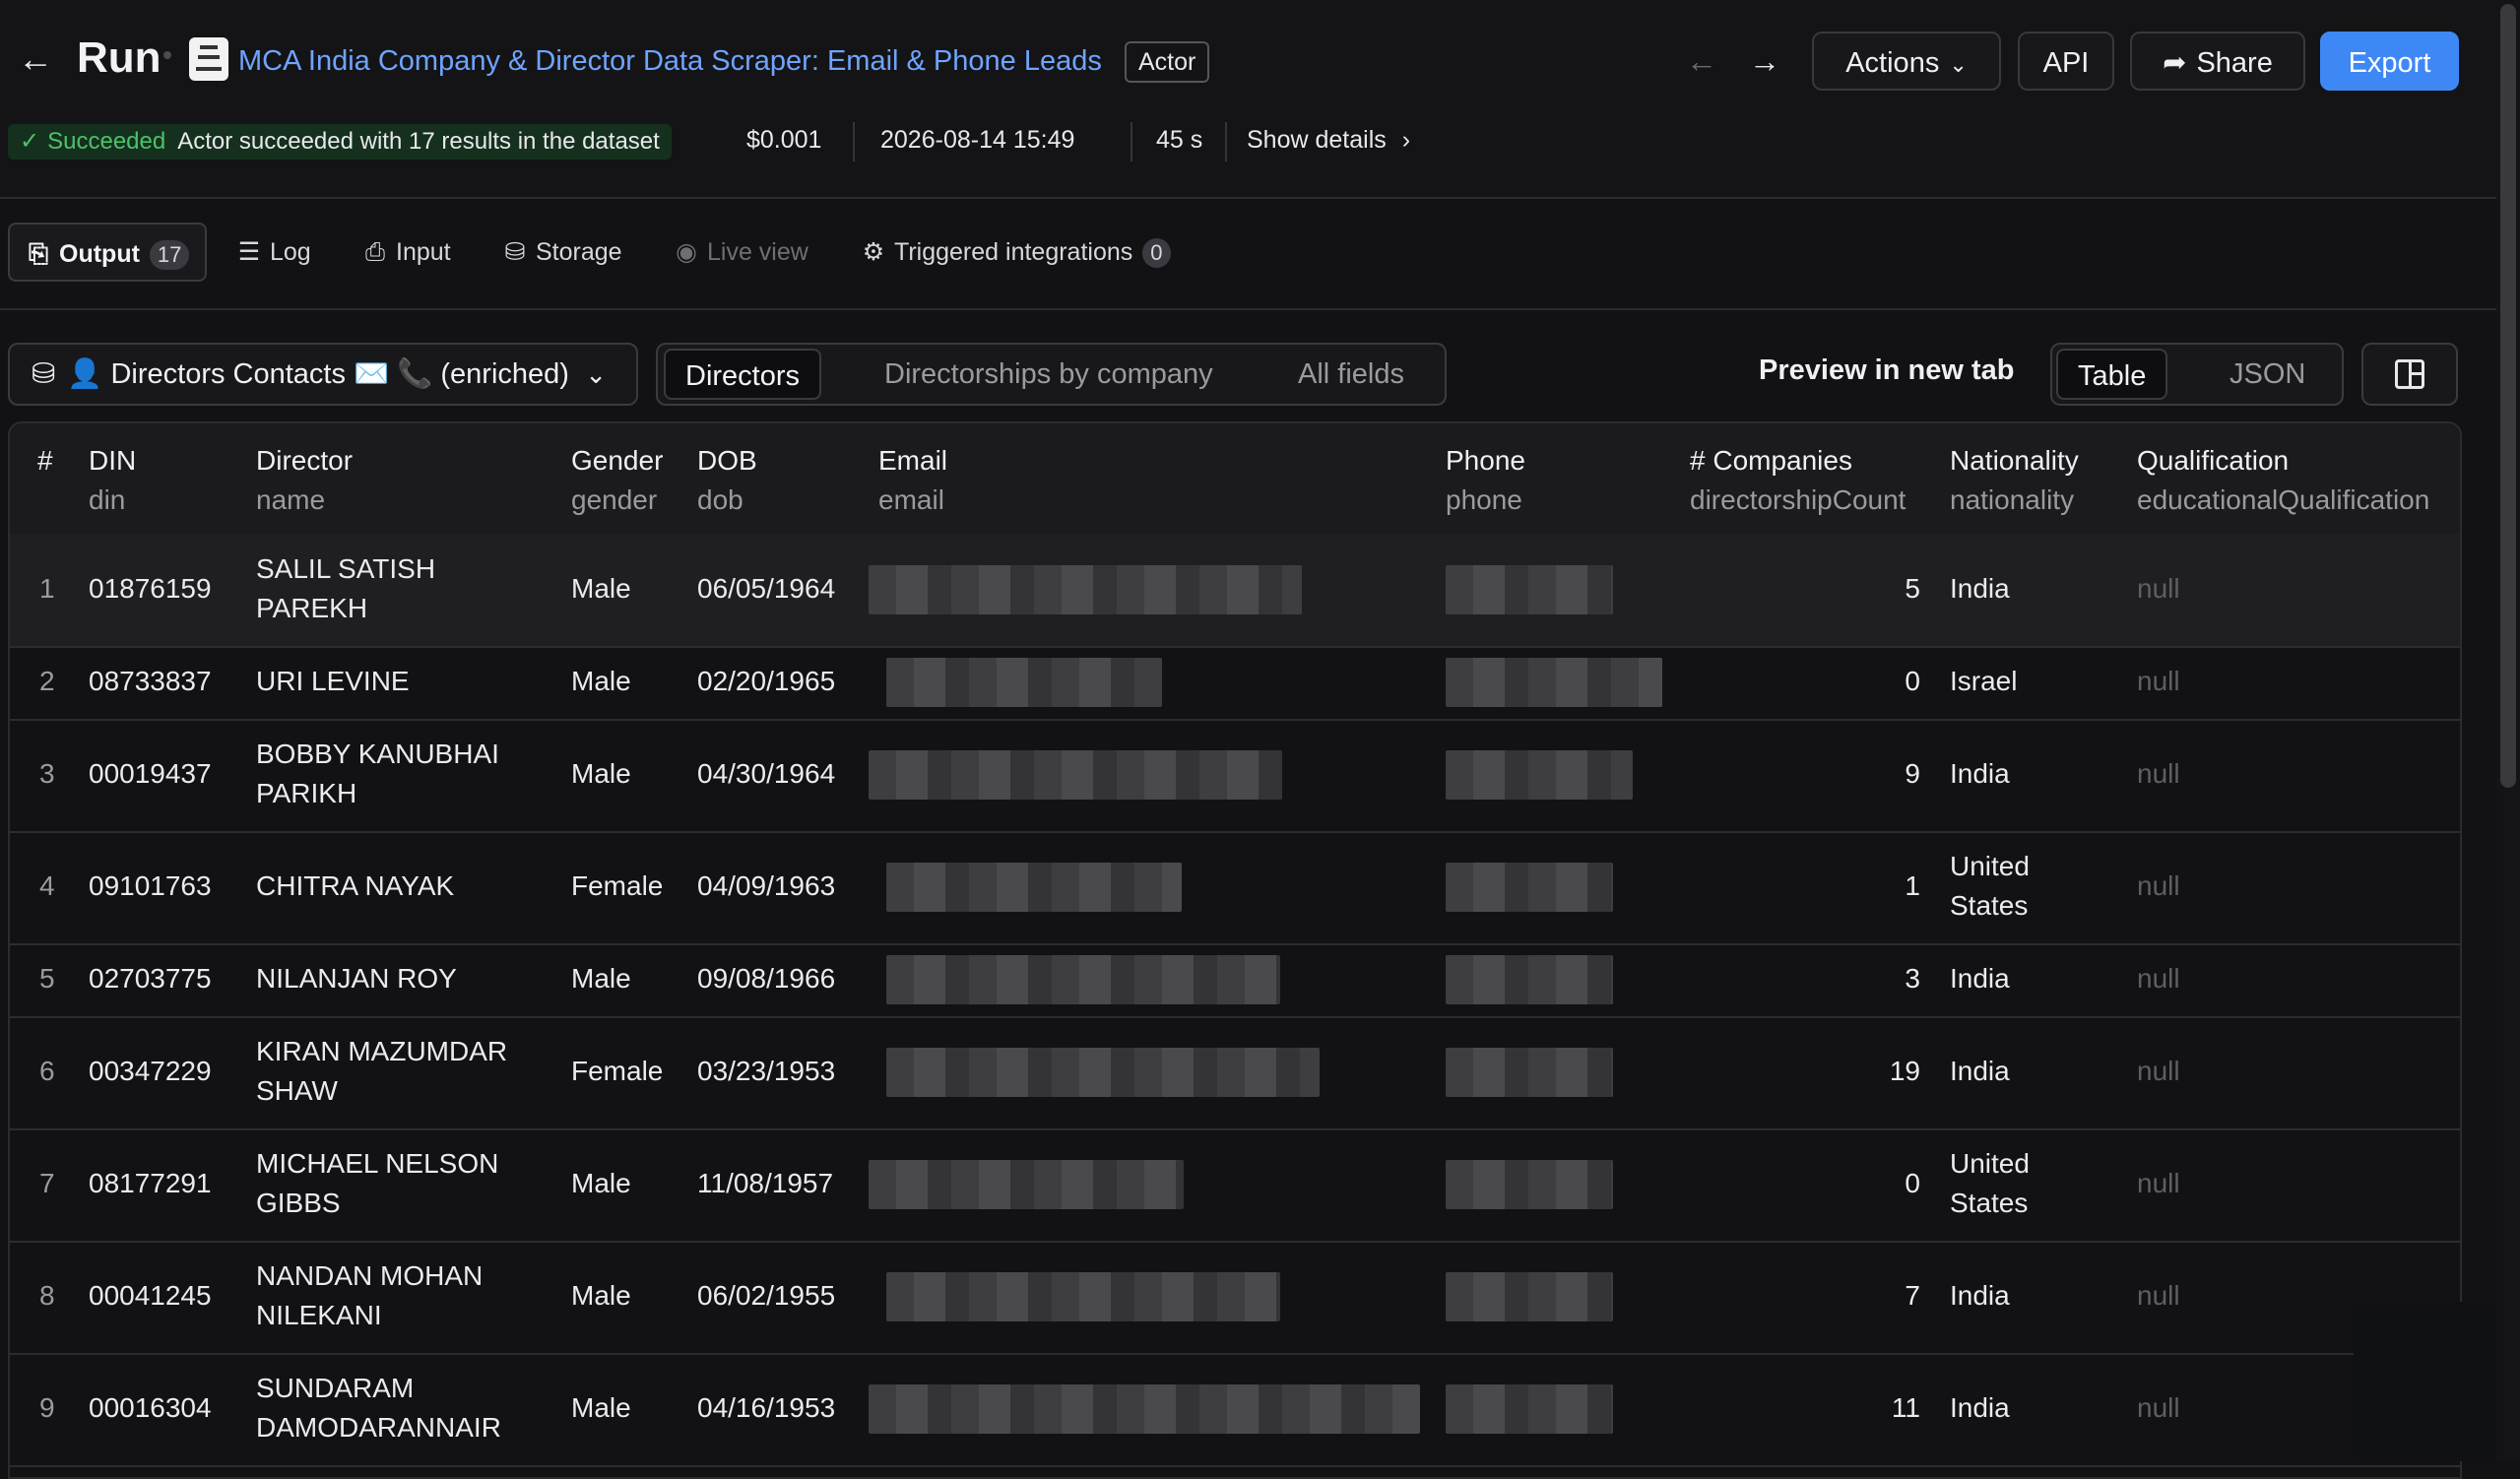 This screenshot has height=1479, width=2520. Describe the element at coordinates (2508, 396) in the screenshot. I see `scrollbar-thumb` at that location.